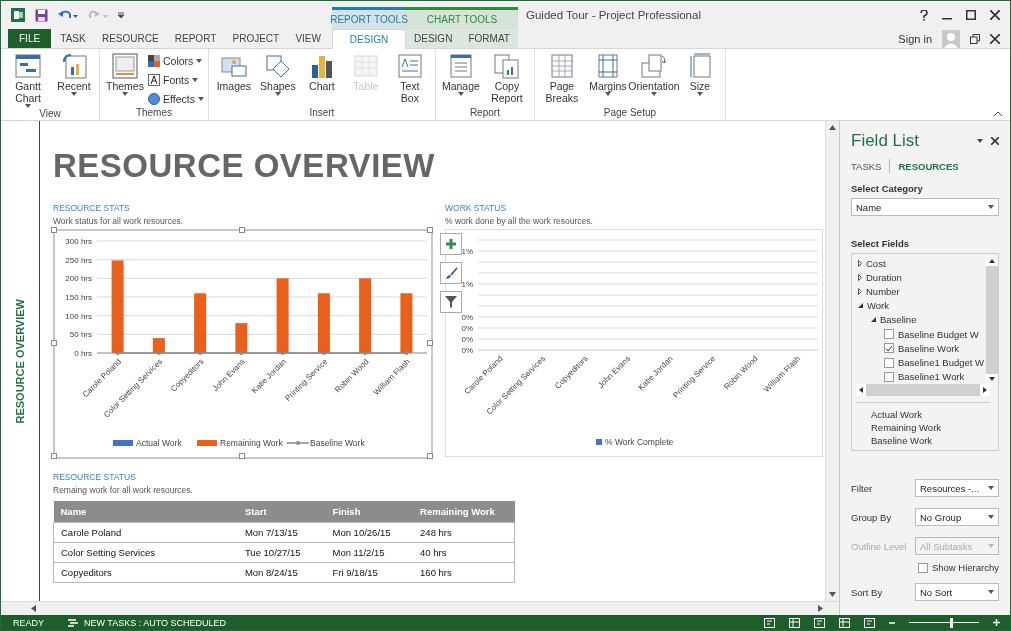  I want to click on undo-icon, so click(68, 15).